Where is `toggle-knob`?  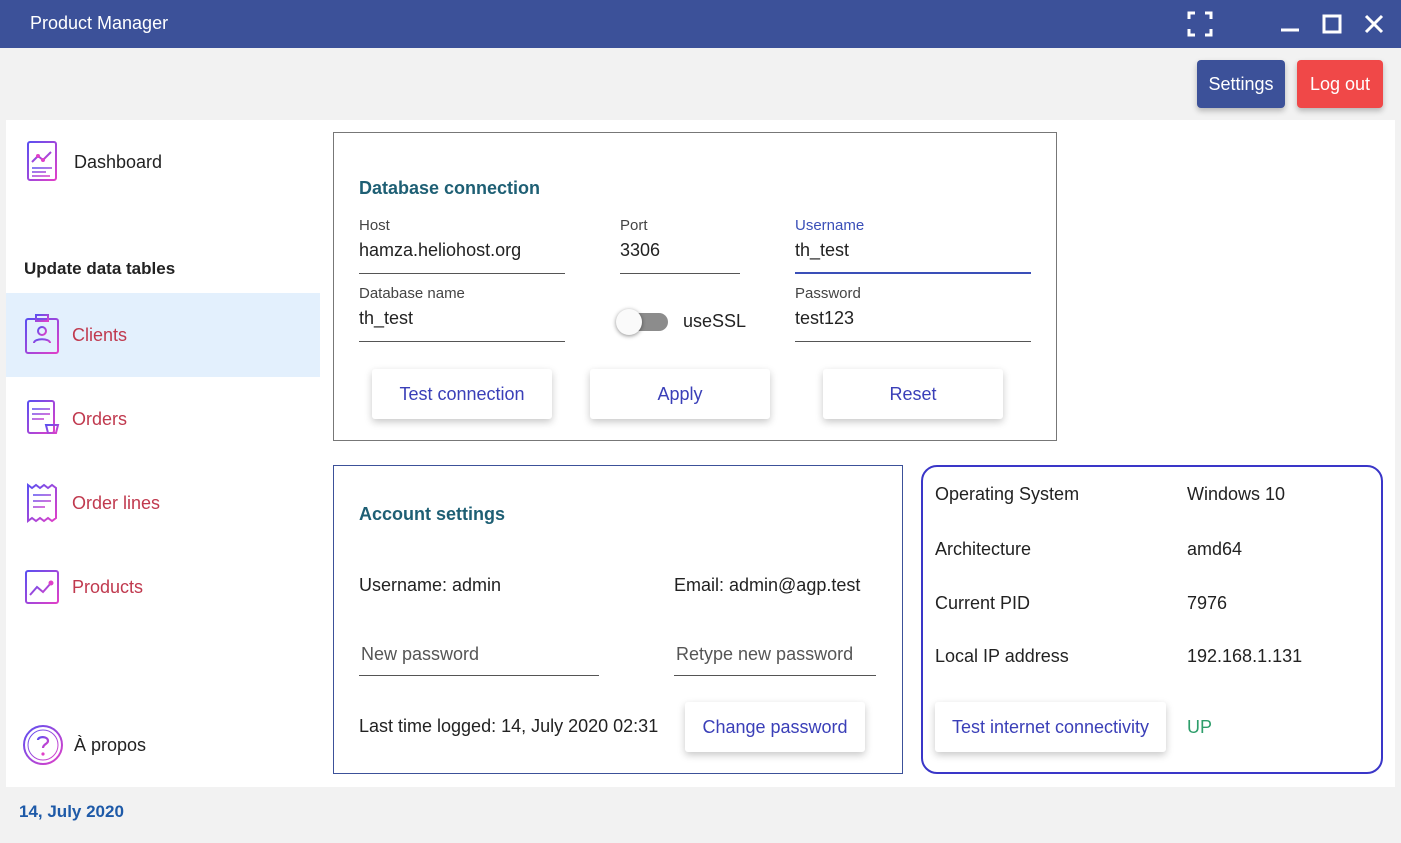
toggle-knob is located at coordinates (629, 322).